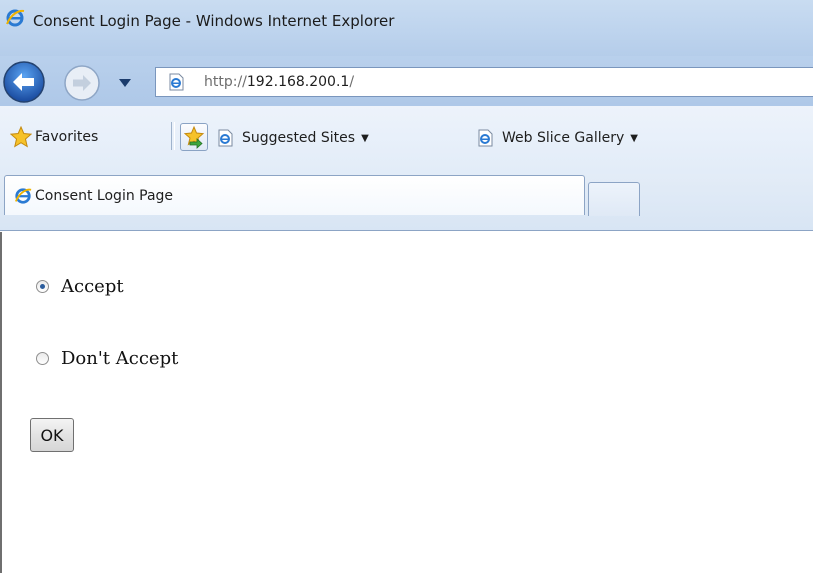  What do you see at coordinates (279, 82) in the screenshot?
I see `address-url: http://192.168.200.1/` at bounding box center [279, 82].